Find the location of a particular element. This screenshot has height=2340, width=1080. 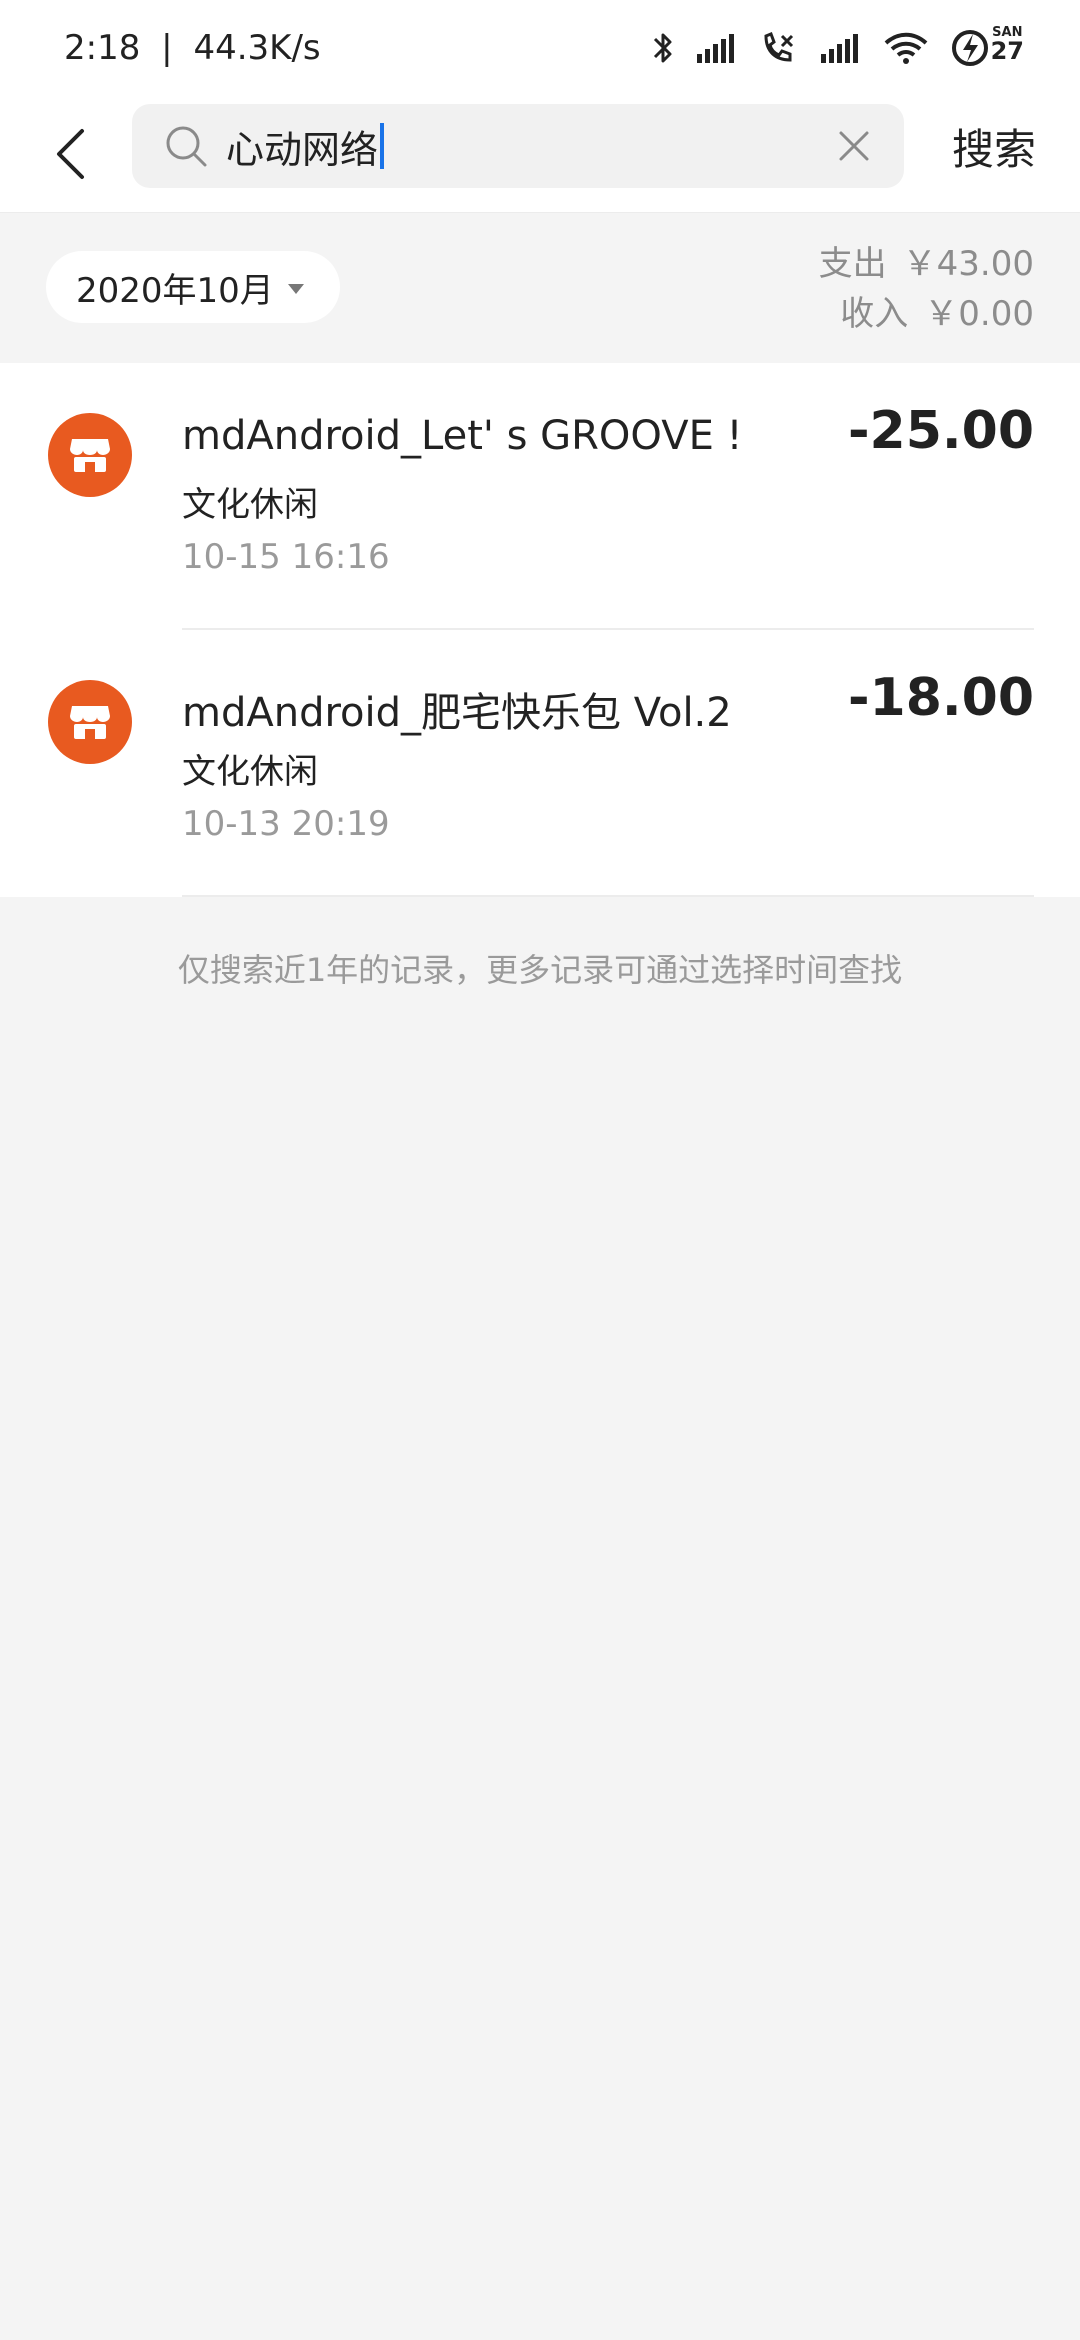

search-box: 心动网络 is located at coordinates (518, 146).